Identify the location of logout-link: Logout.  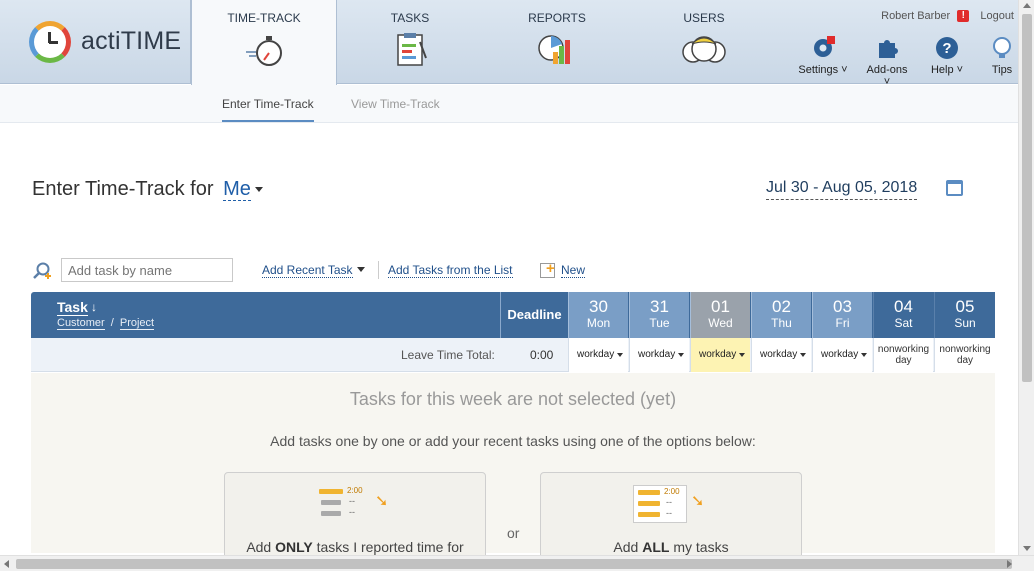
(997, 16).